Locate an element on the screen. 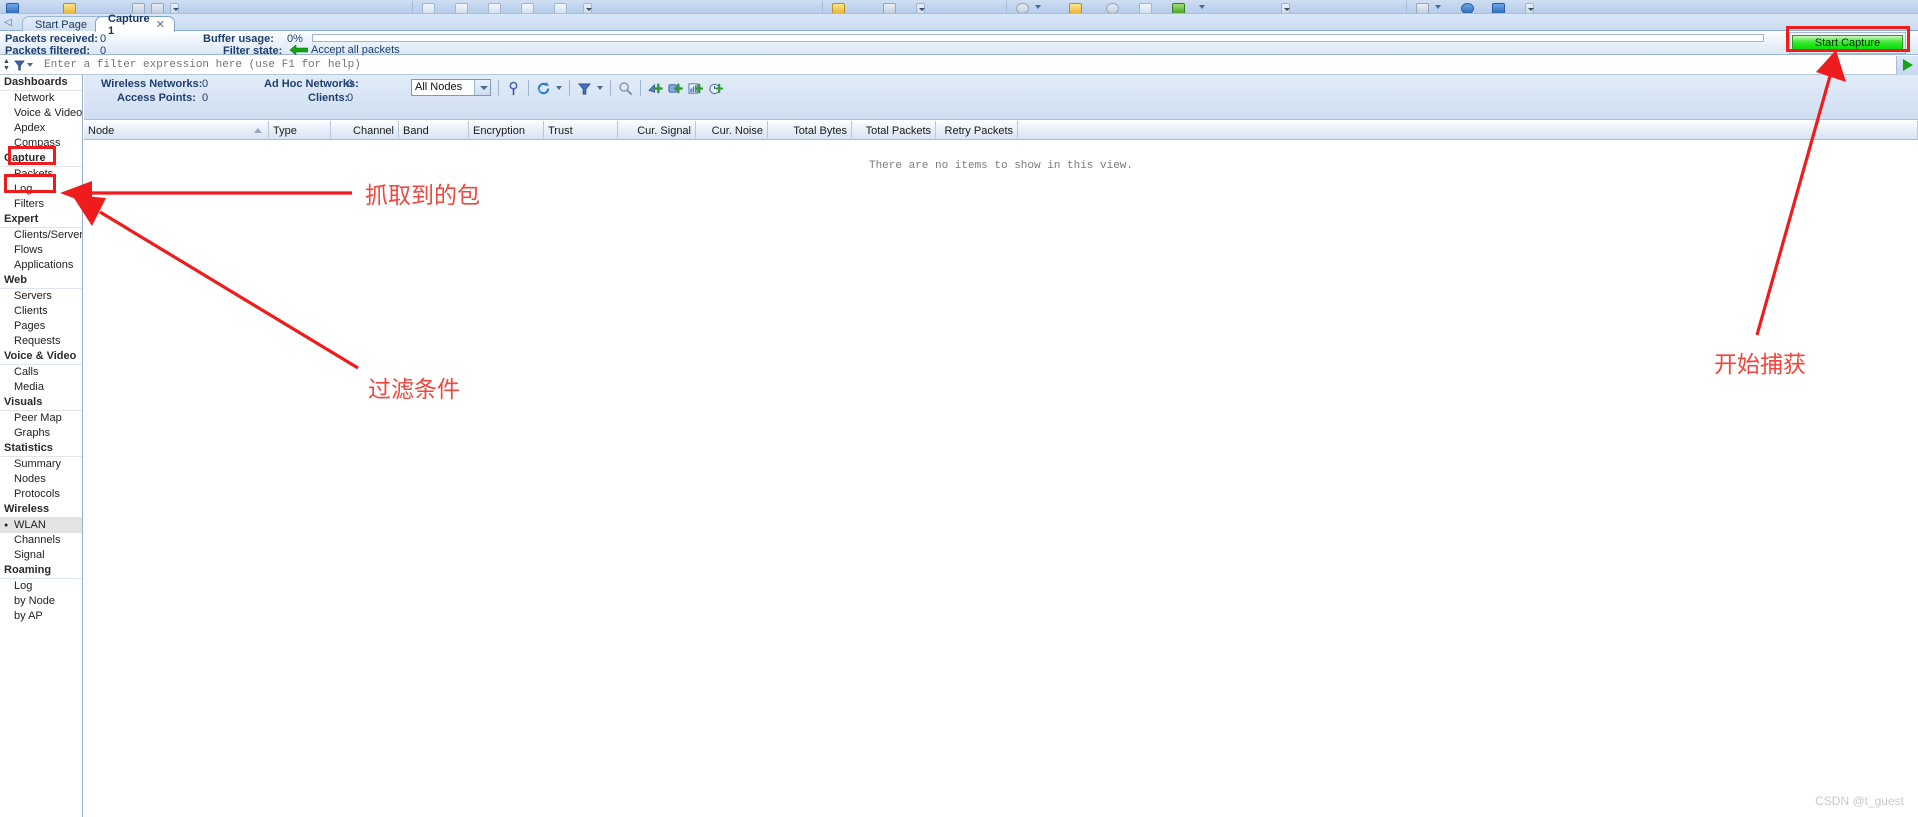  redo-icon is located at coordinates (157, 8).